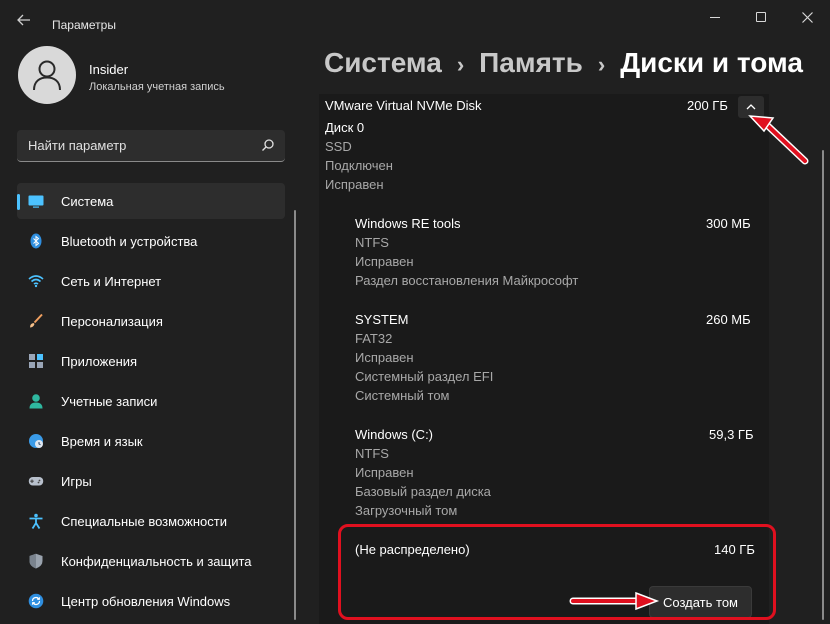 The height and width of the screenshot is (624, 830). Describe the element at coordinates (557, 572) in the screenshot. I see `highlight-annotation` at that location.